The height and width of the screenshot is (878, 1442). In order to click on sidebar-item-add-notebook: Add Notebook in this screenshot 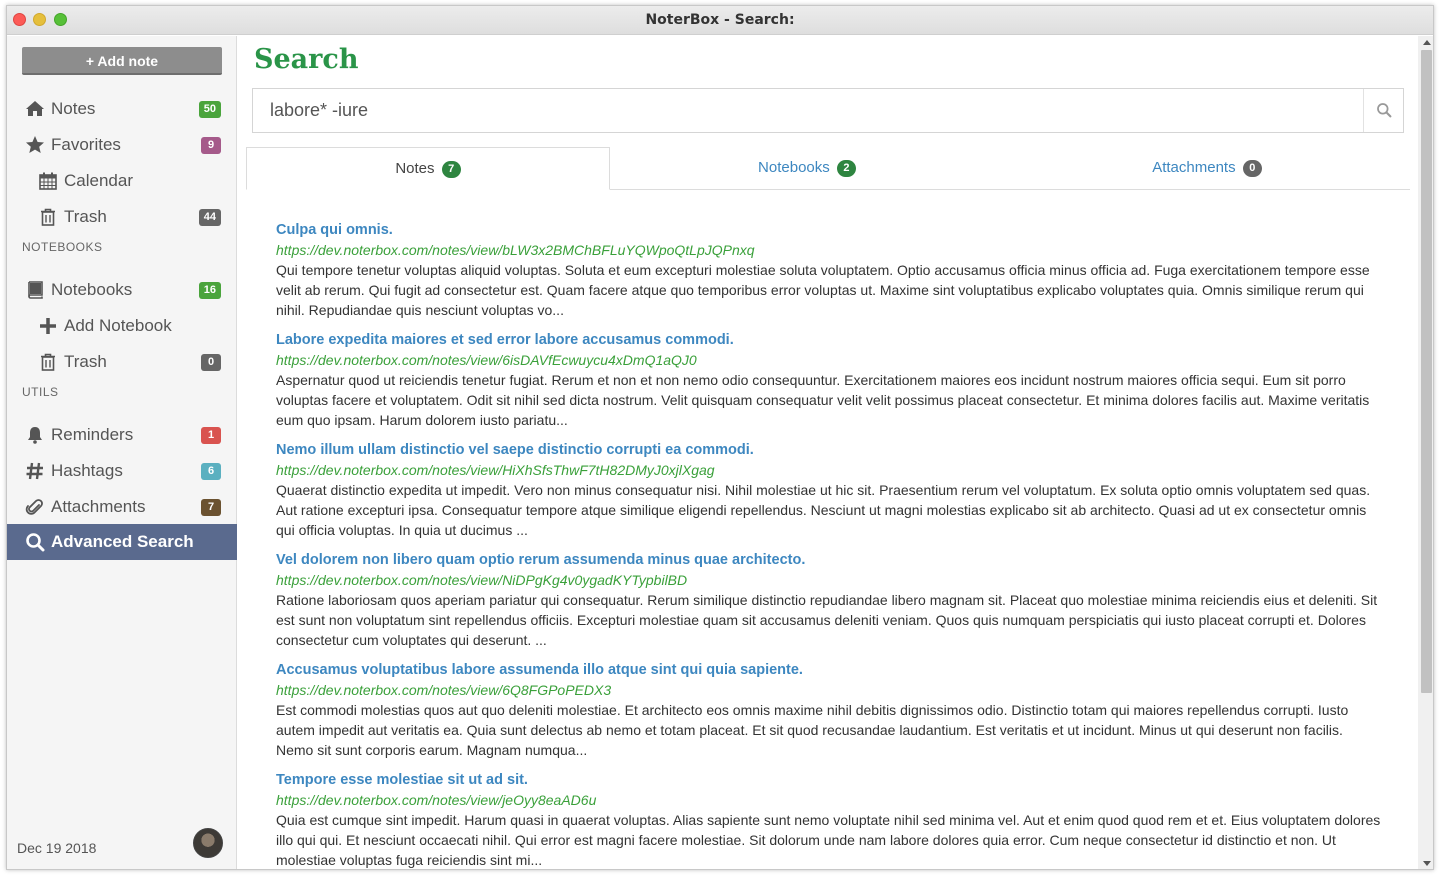, I will do `click(122, 326)`.